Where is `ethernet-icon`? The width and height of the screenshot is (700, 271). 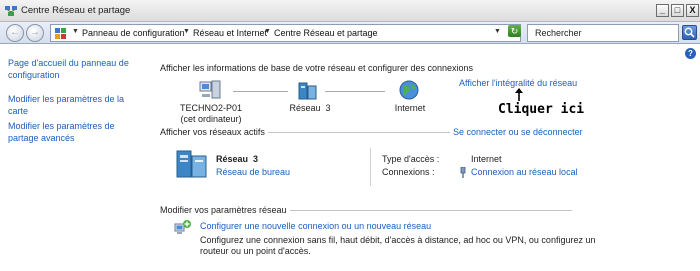 ethernet-icon is located at coordinates (463, 172).